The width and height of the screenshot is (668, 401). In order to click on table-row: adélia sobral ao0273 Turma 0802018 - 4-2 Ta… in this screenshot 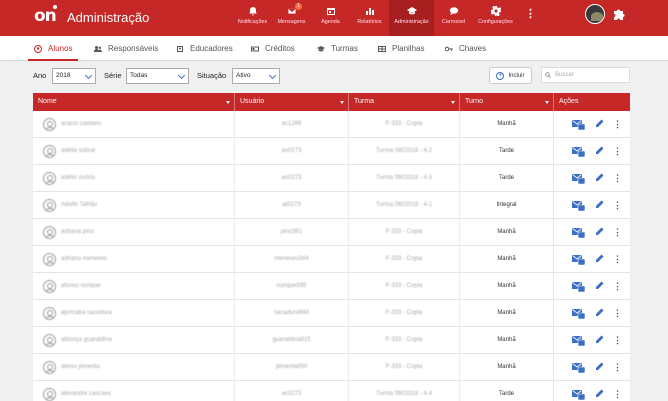, I will do `click(331, 151)`.